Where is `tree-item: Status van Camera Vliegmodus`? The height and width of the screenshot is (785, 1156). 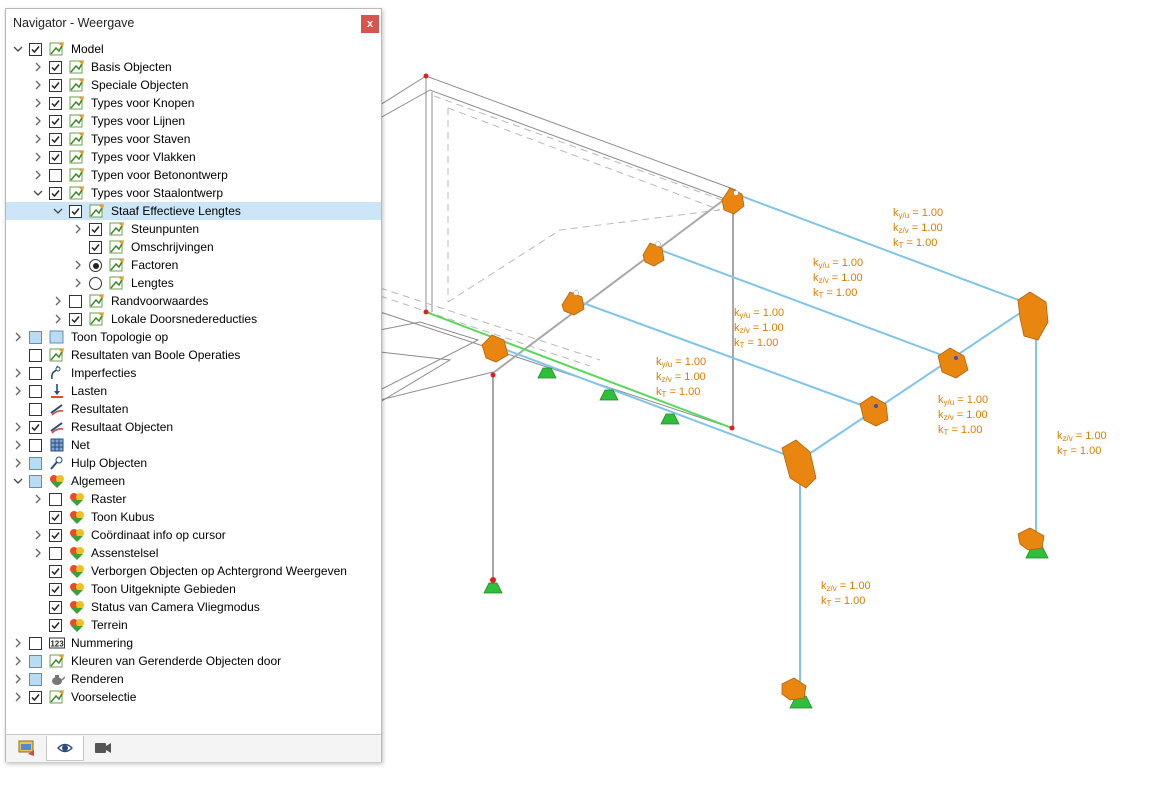
tree-item: Status van Camera Vliegmodus is located at coordinates (193, 607).